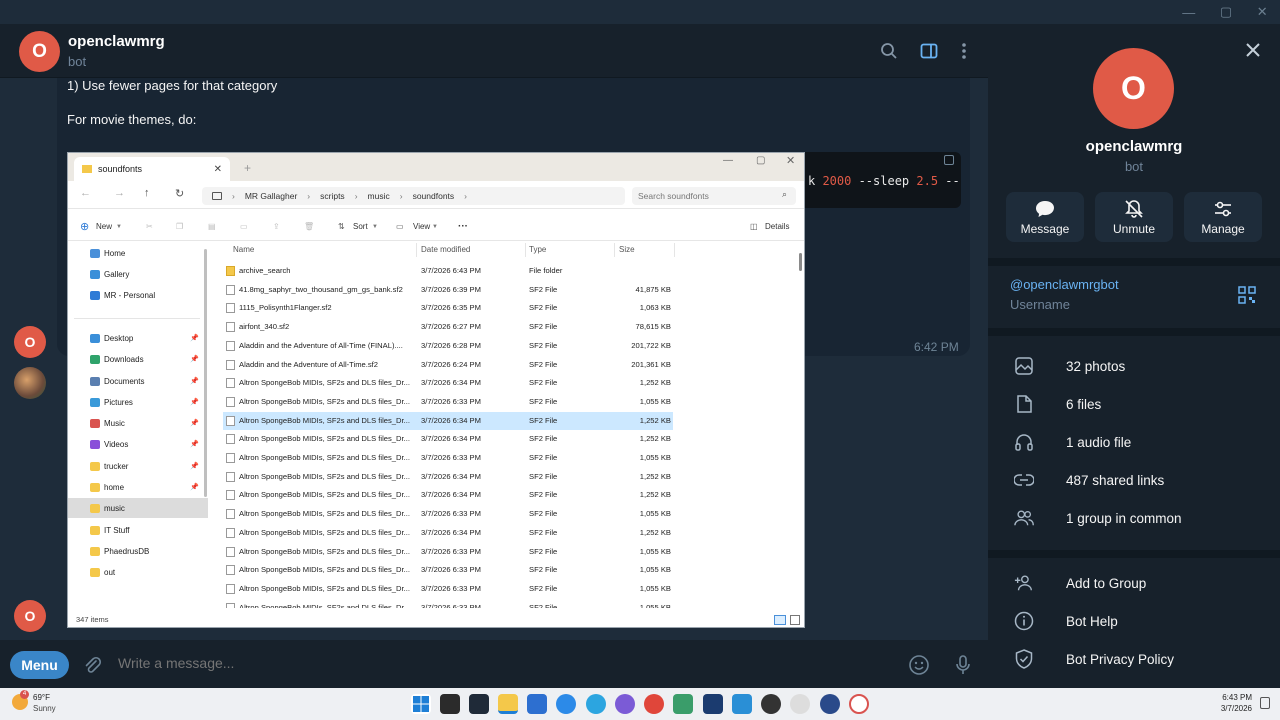  I want to click on column-header-size: Size, so click(627, 249).